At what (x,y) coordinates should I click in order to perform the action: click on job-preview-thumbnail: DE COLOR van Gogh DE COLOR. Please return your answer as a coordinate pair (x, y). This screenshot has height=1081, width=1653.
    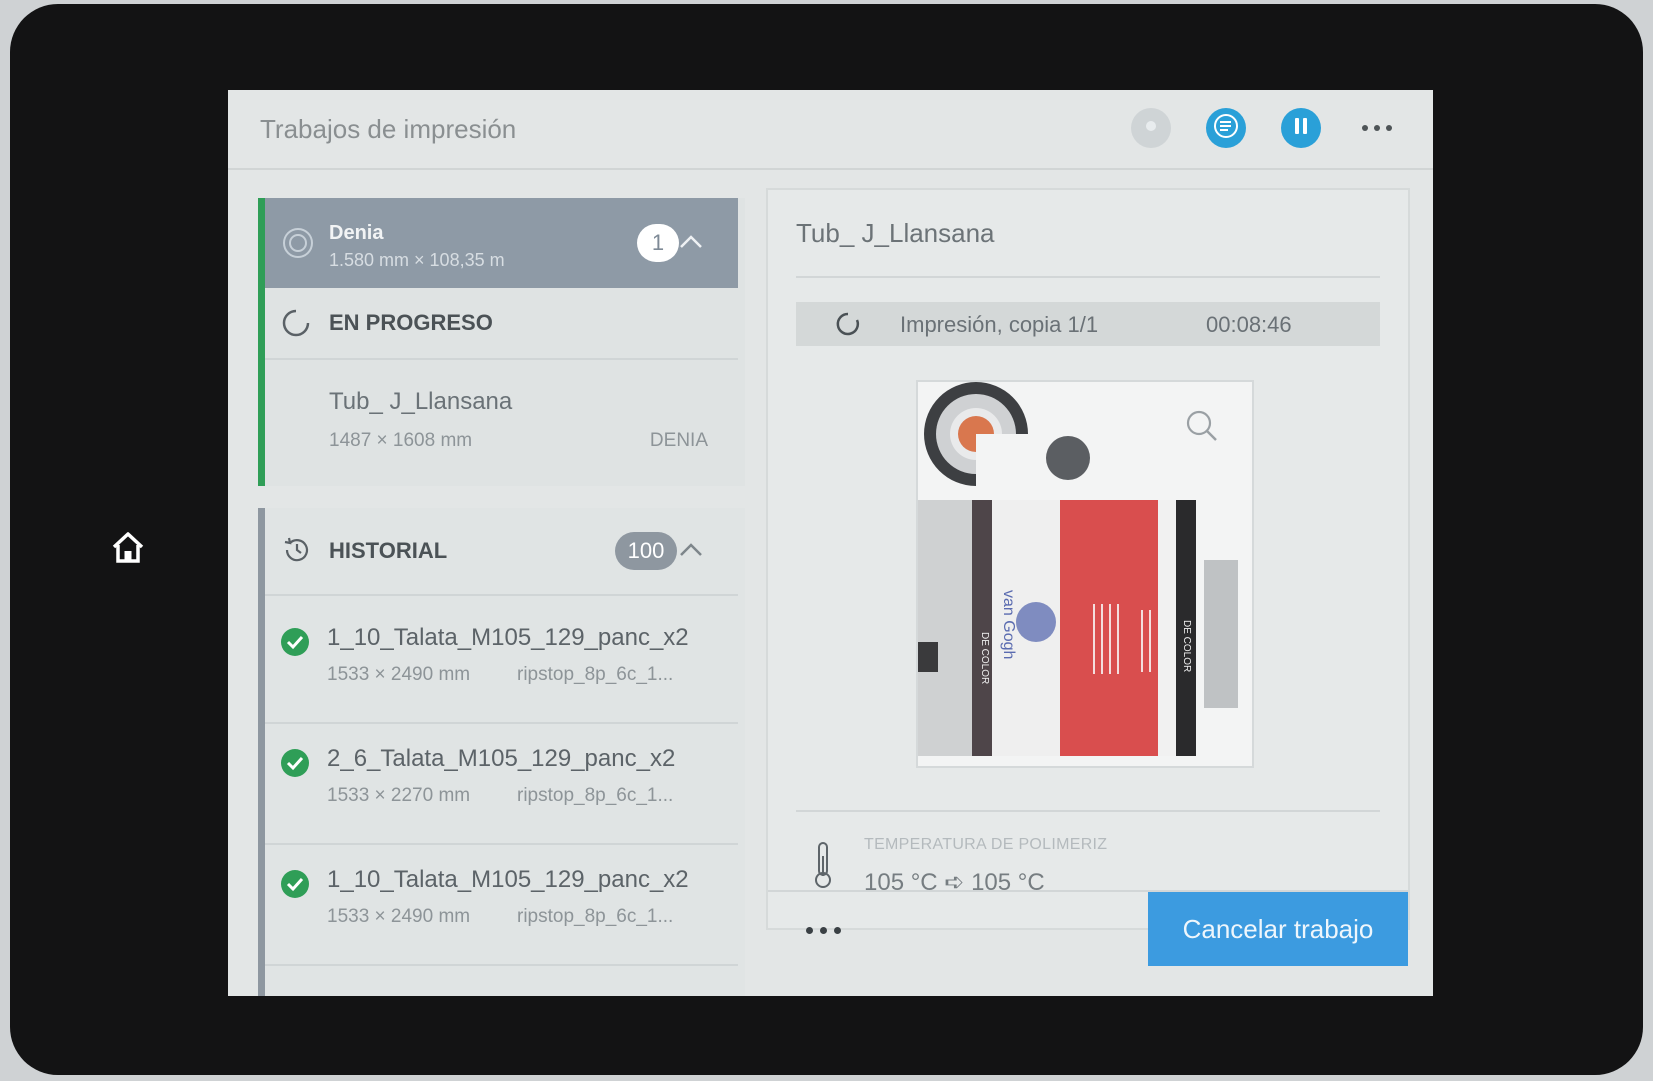
    Looking at the image, I should click on (1085, 574).